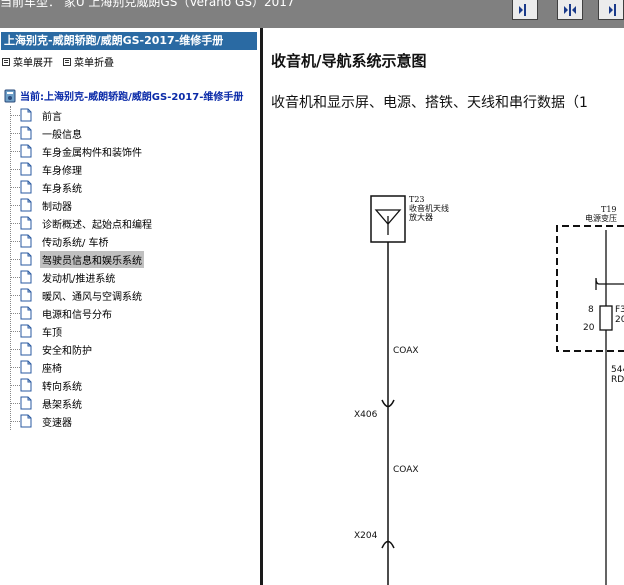 The image size is (624, 585). I want to click on tree-item: 发动机/推进系统, so click(130, 277).